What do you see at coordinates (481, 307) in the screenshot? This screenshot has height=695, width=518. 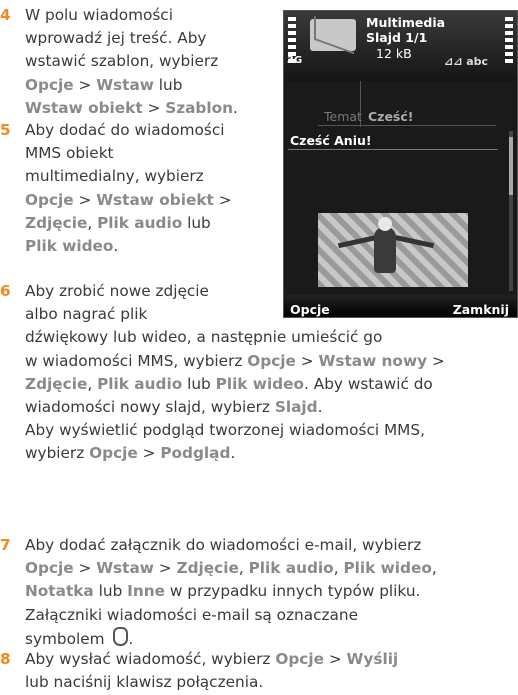 I see `softkey-close: Zamknij` at bounding box center [481, 307].